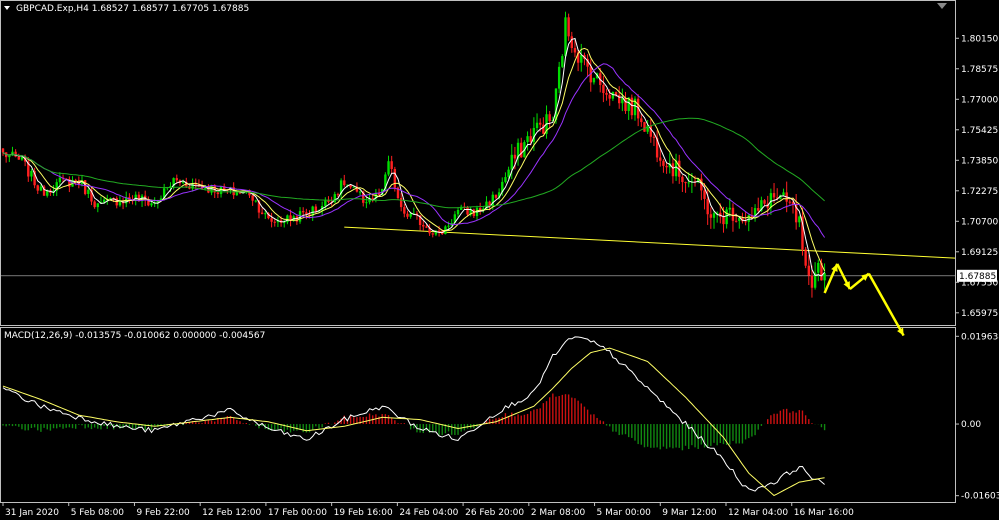 This screenshot has height=520, width=999. What do you see at coordinates (979, 161) in the screenshot?
I see `price-axis-label: 1.73850` at bounding box center [979, 161].